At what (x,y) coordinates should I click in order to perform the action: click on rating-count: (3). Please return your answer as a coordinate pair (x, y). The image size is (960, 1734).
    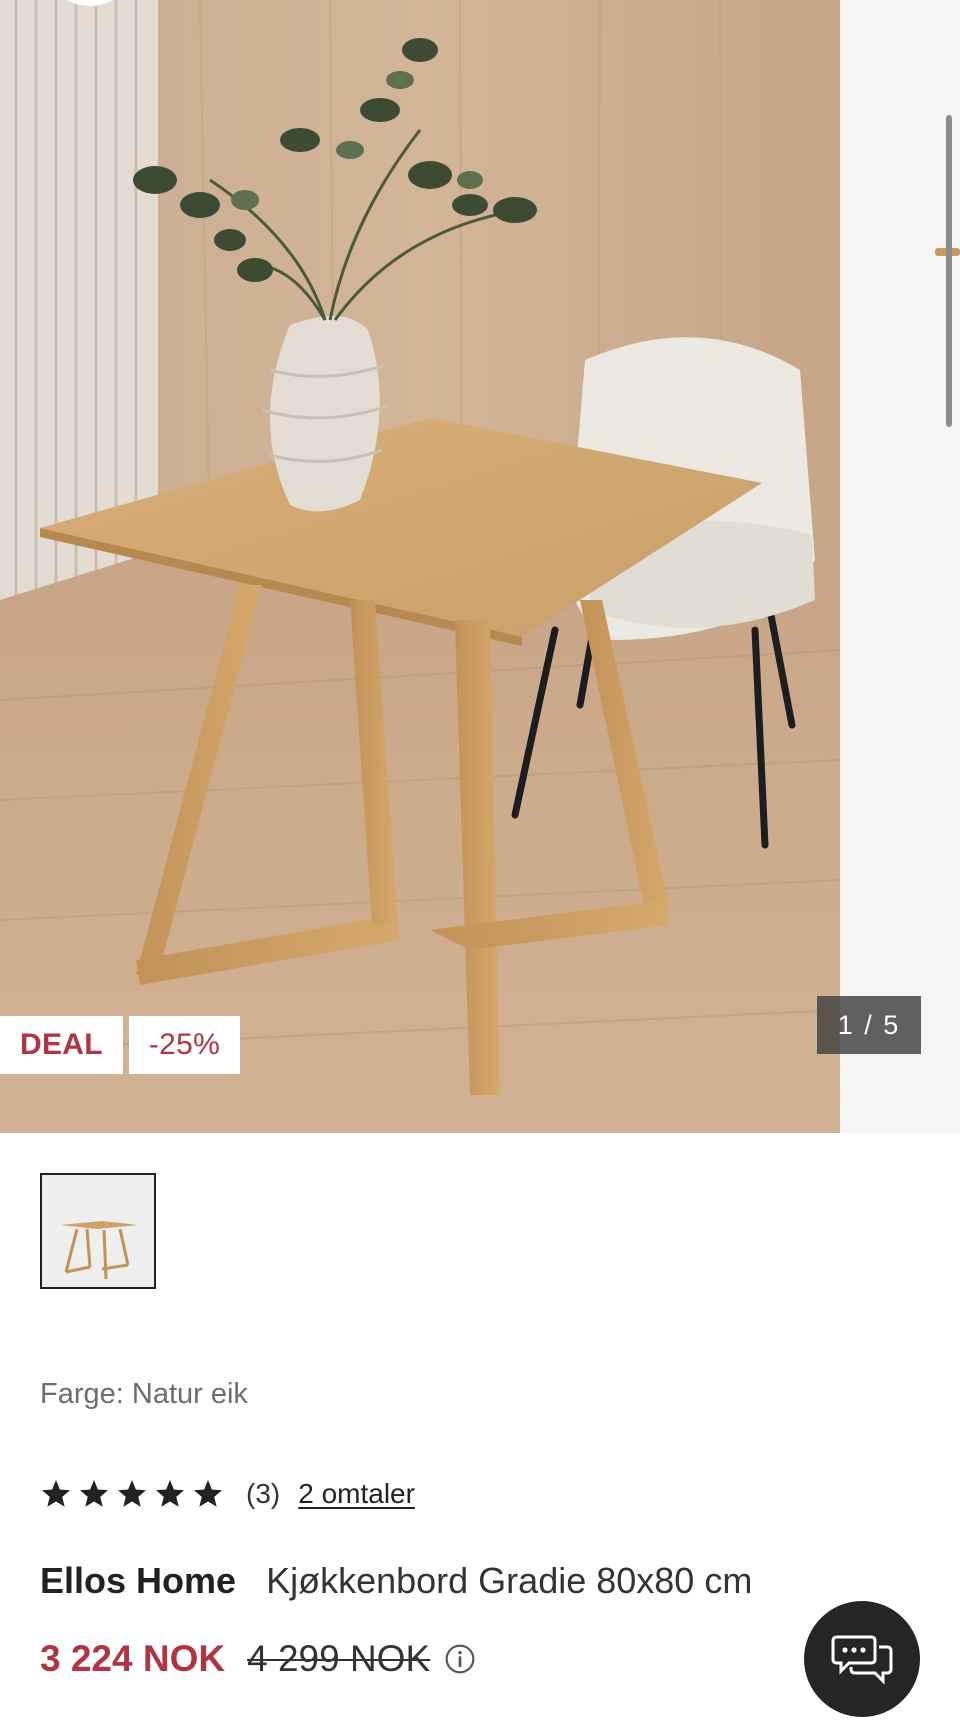
    Looking at the image, I should click on (263, 1493).